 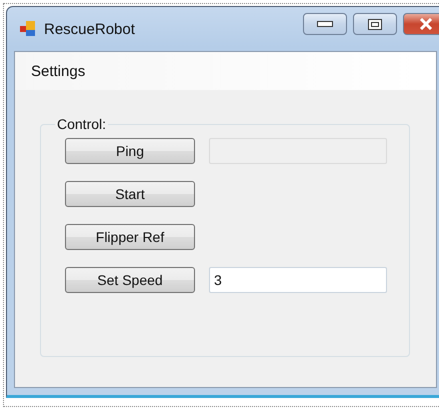 I want to click on minimize-icon, so click(x=325, y=24).